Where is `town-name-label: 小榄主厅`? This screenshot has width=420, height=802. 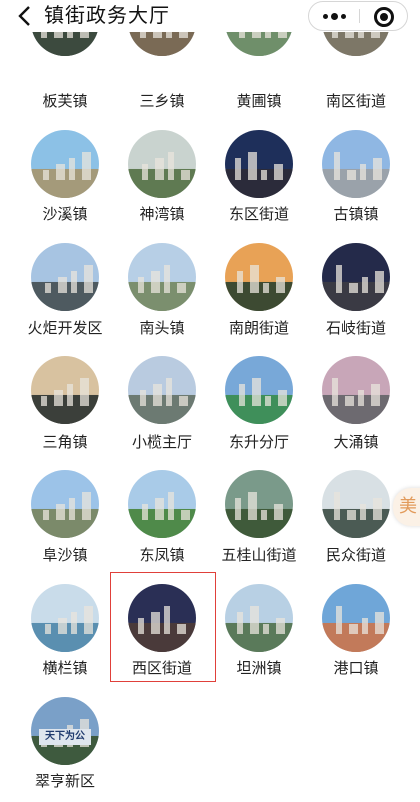
town-name-label: 小榄主厅 is located at coordinates (161, 442).